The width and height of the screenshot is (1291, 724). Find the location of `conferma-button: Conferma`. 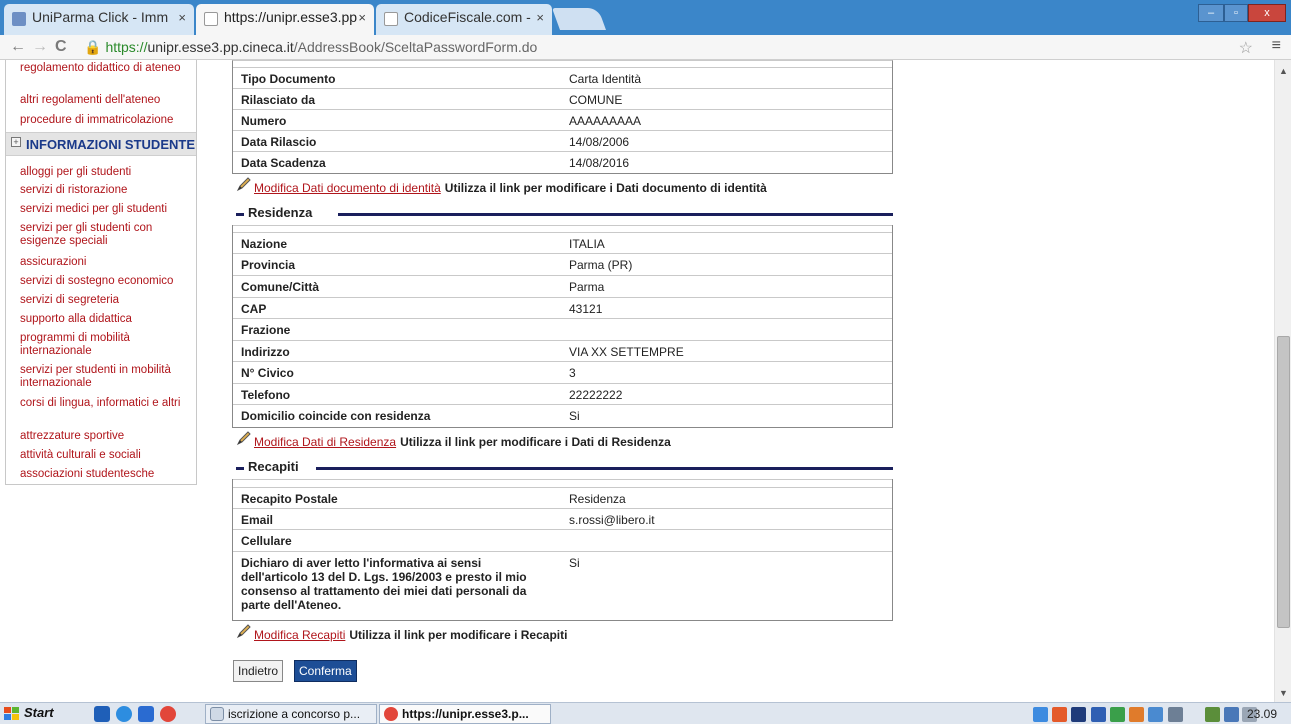

conferma-button: Conferma is located at coordinates (325, 671).